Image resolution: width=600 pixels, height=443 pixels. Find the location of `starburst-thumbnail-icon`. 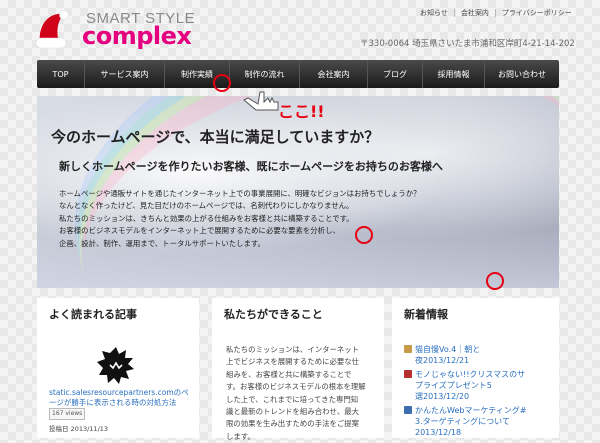

starburst-thumbnail-icon is located at coordinates (116, 365).